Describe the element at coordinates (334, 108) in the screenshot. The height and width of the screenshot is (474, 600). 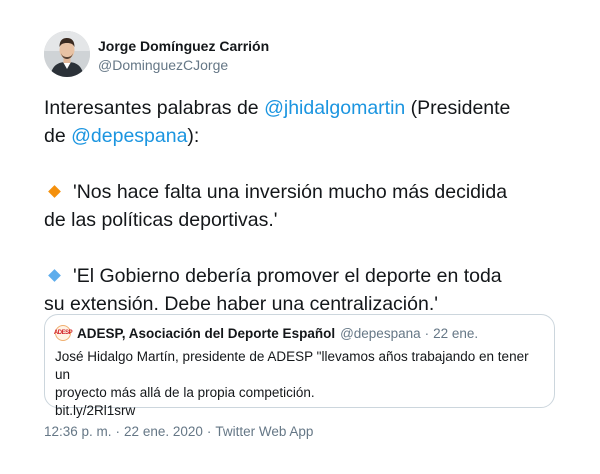
I see `mention-link-jhidalgomartin: @jhidalgomartin` at that location.